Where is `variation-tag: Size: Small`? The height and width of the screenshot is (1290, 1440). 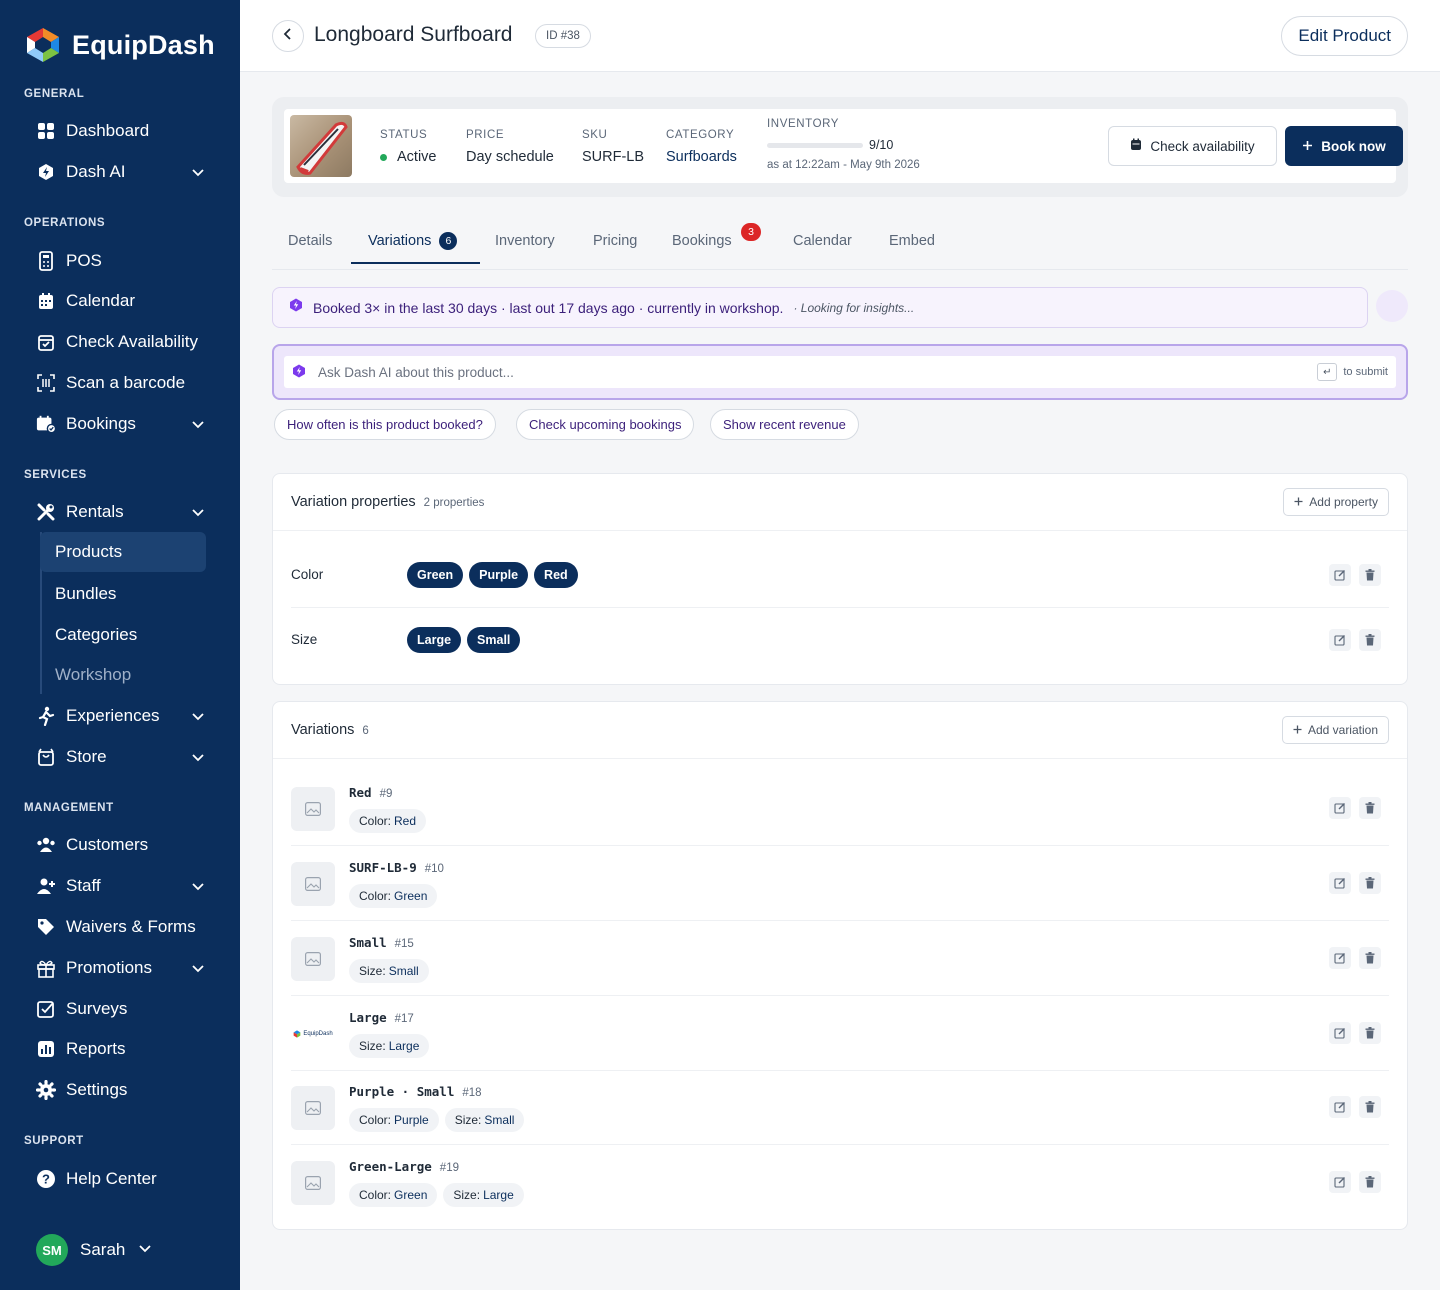 variation-tag: Size: Small is located at coordinates (484, 1120).